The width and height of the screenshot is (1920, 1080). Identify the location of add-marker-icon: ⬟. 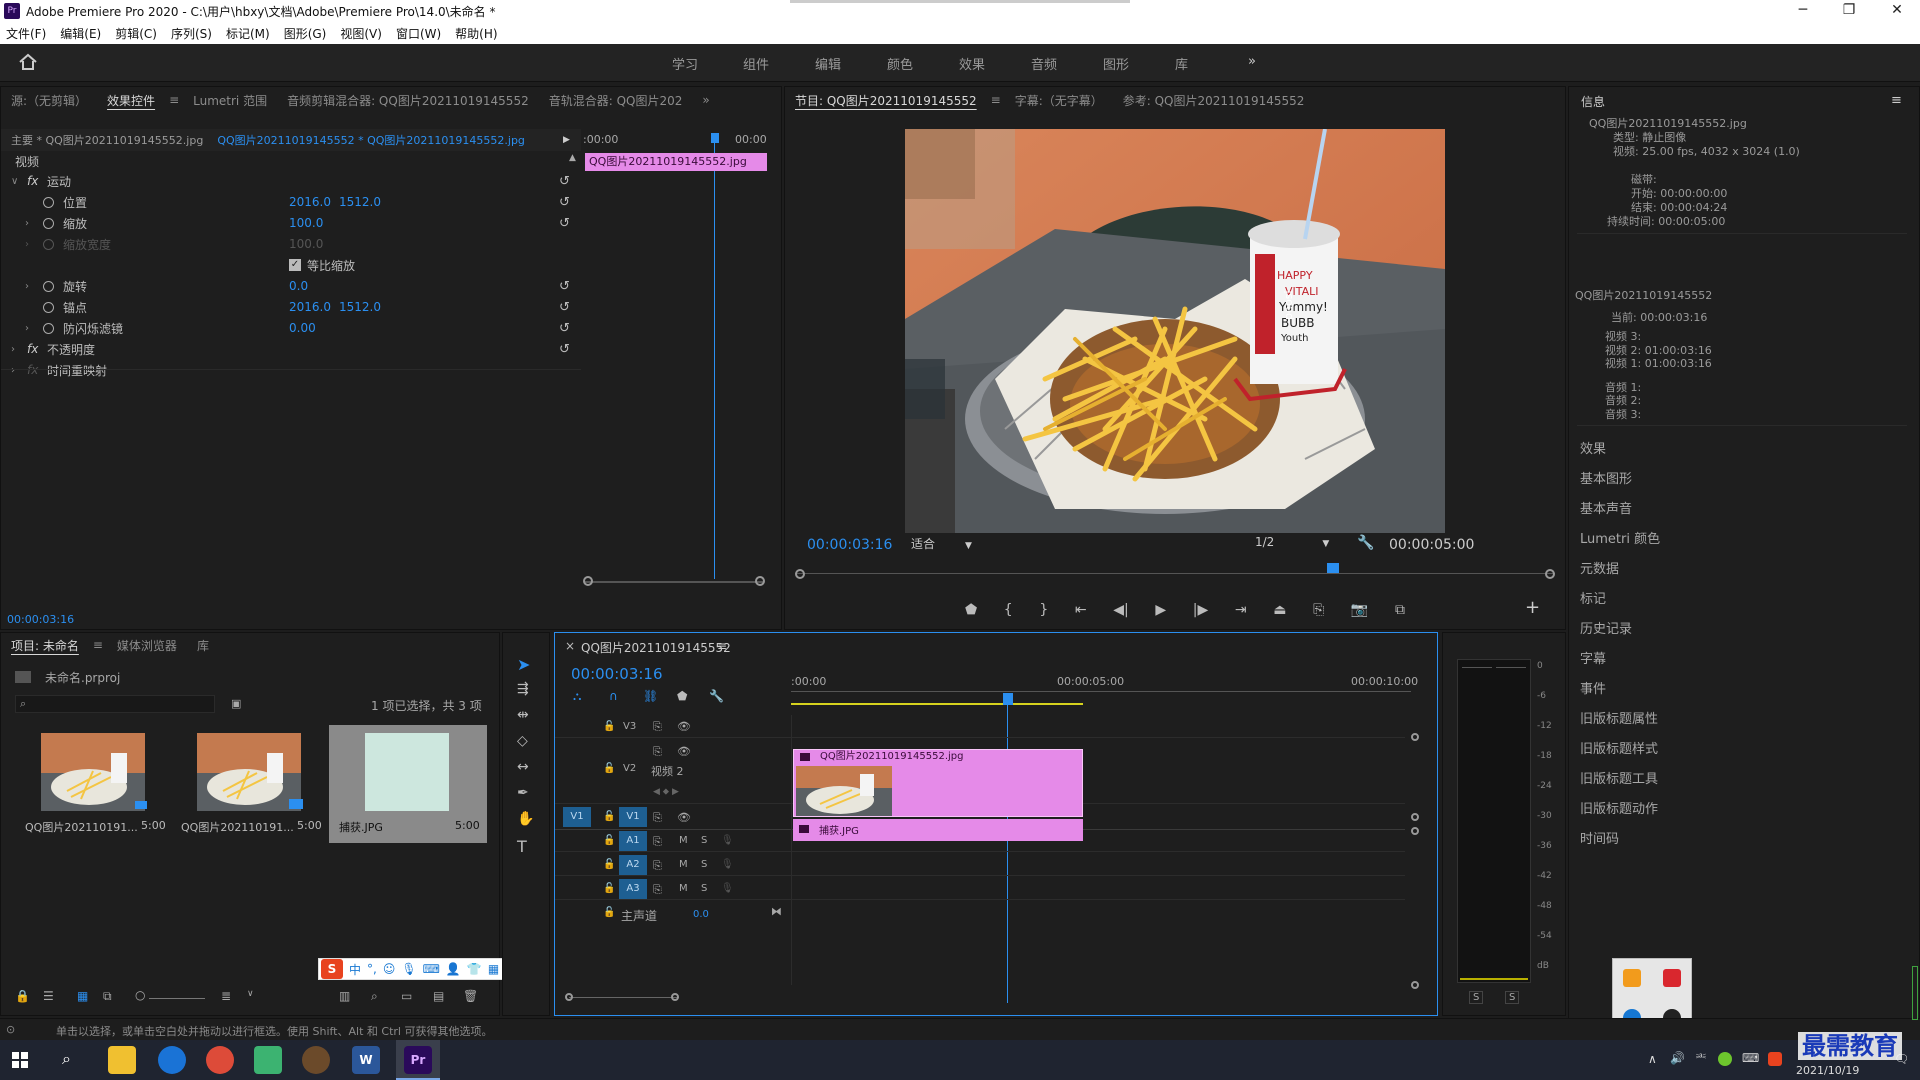
(971, 610).